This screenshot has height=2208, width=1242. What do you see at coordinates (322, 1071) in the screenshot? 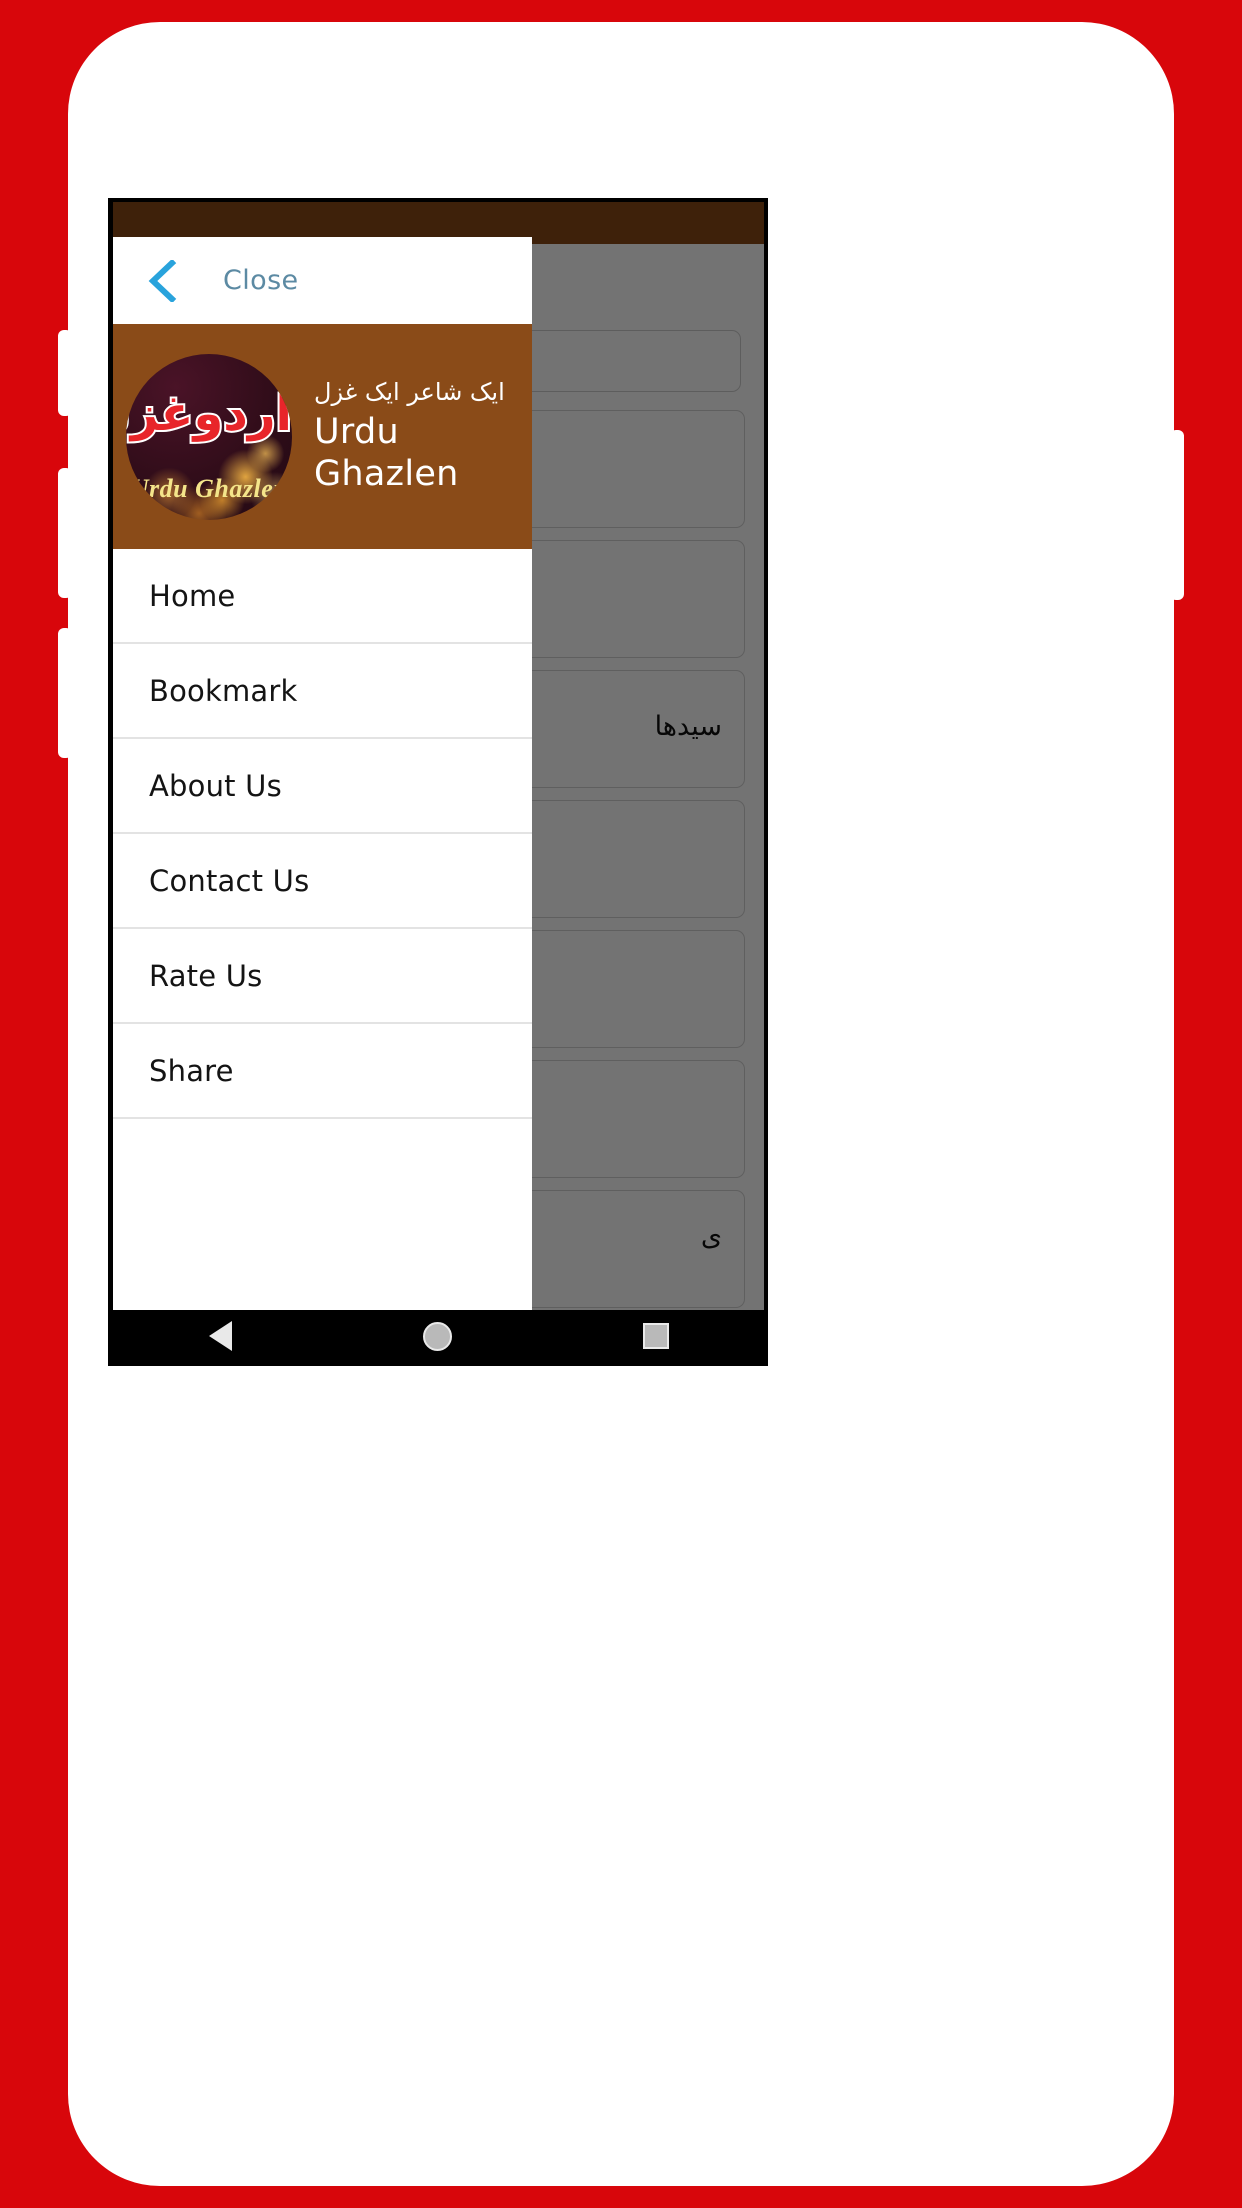
I see `menu-item-share: Share` at bounding box center [322, 1071].